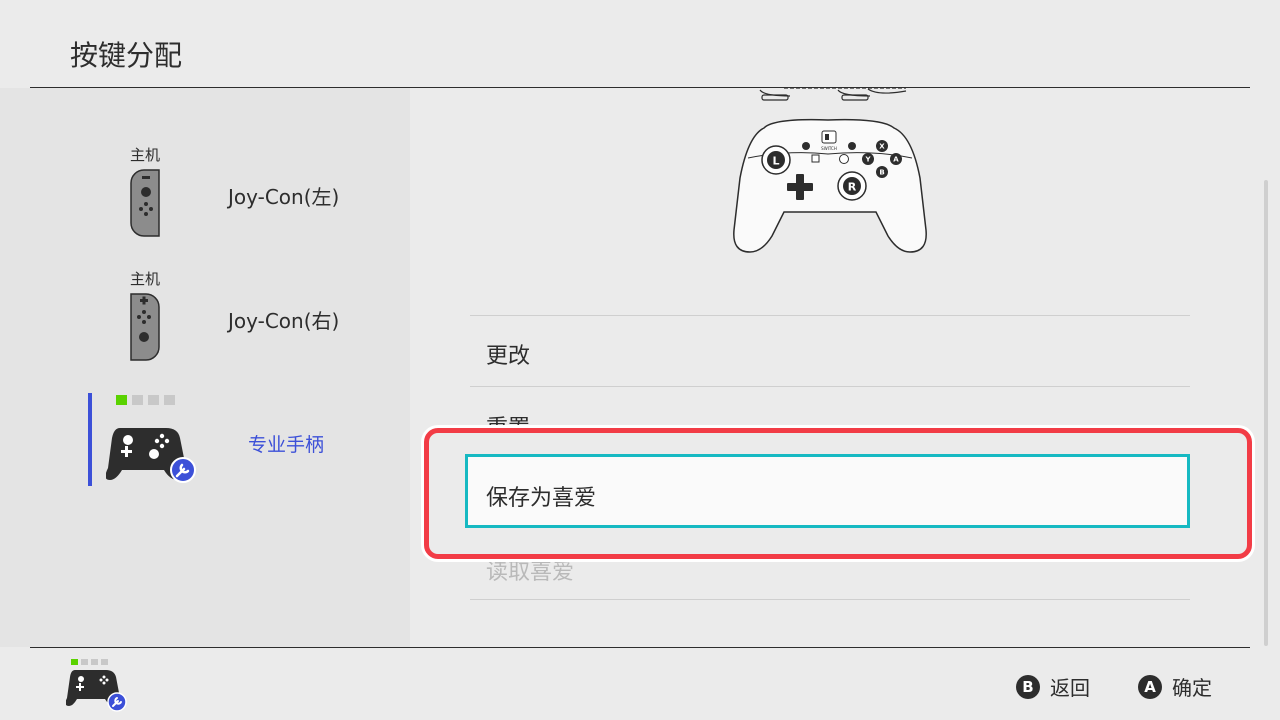 The width and height of the screenshot is (1280, 720). I want to click on joycon-left-icon, so click(145, 203).